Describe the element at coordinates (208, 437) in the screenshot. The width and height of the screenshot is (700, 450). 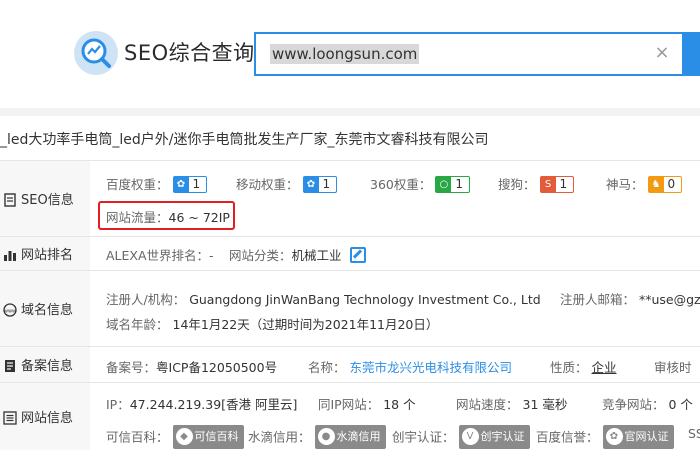
I see `kexin-badge: ◆ 可信百科` at that location.